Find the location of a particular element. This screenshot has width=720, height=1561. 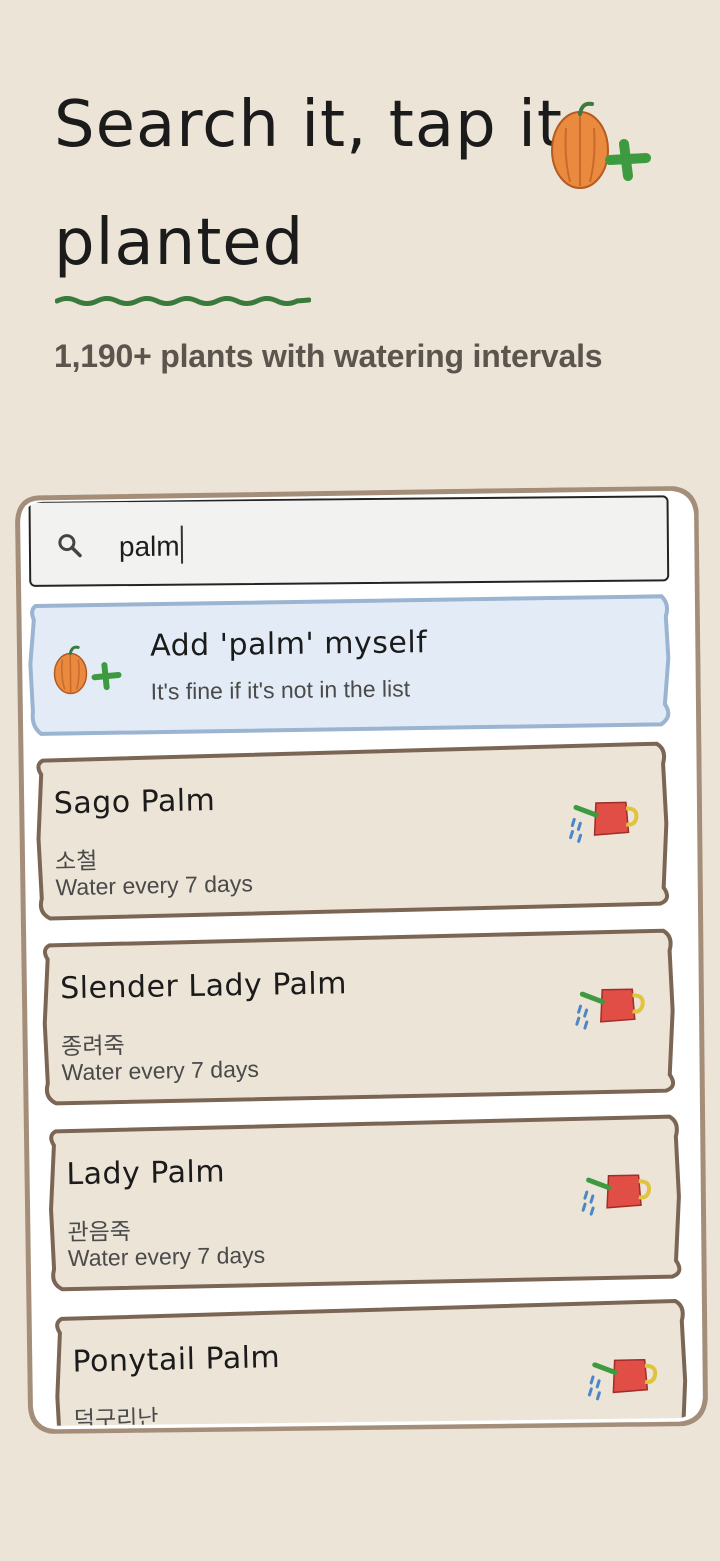

search-value: palm is located at coordinates (149, 546).